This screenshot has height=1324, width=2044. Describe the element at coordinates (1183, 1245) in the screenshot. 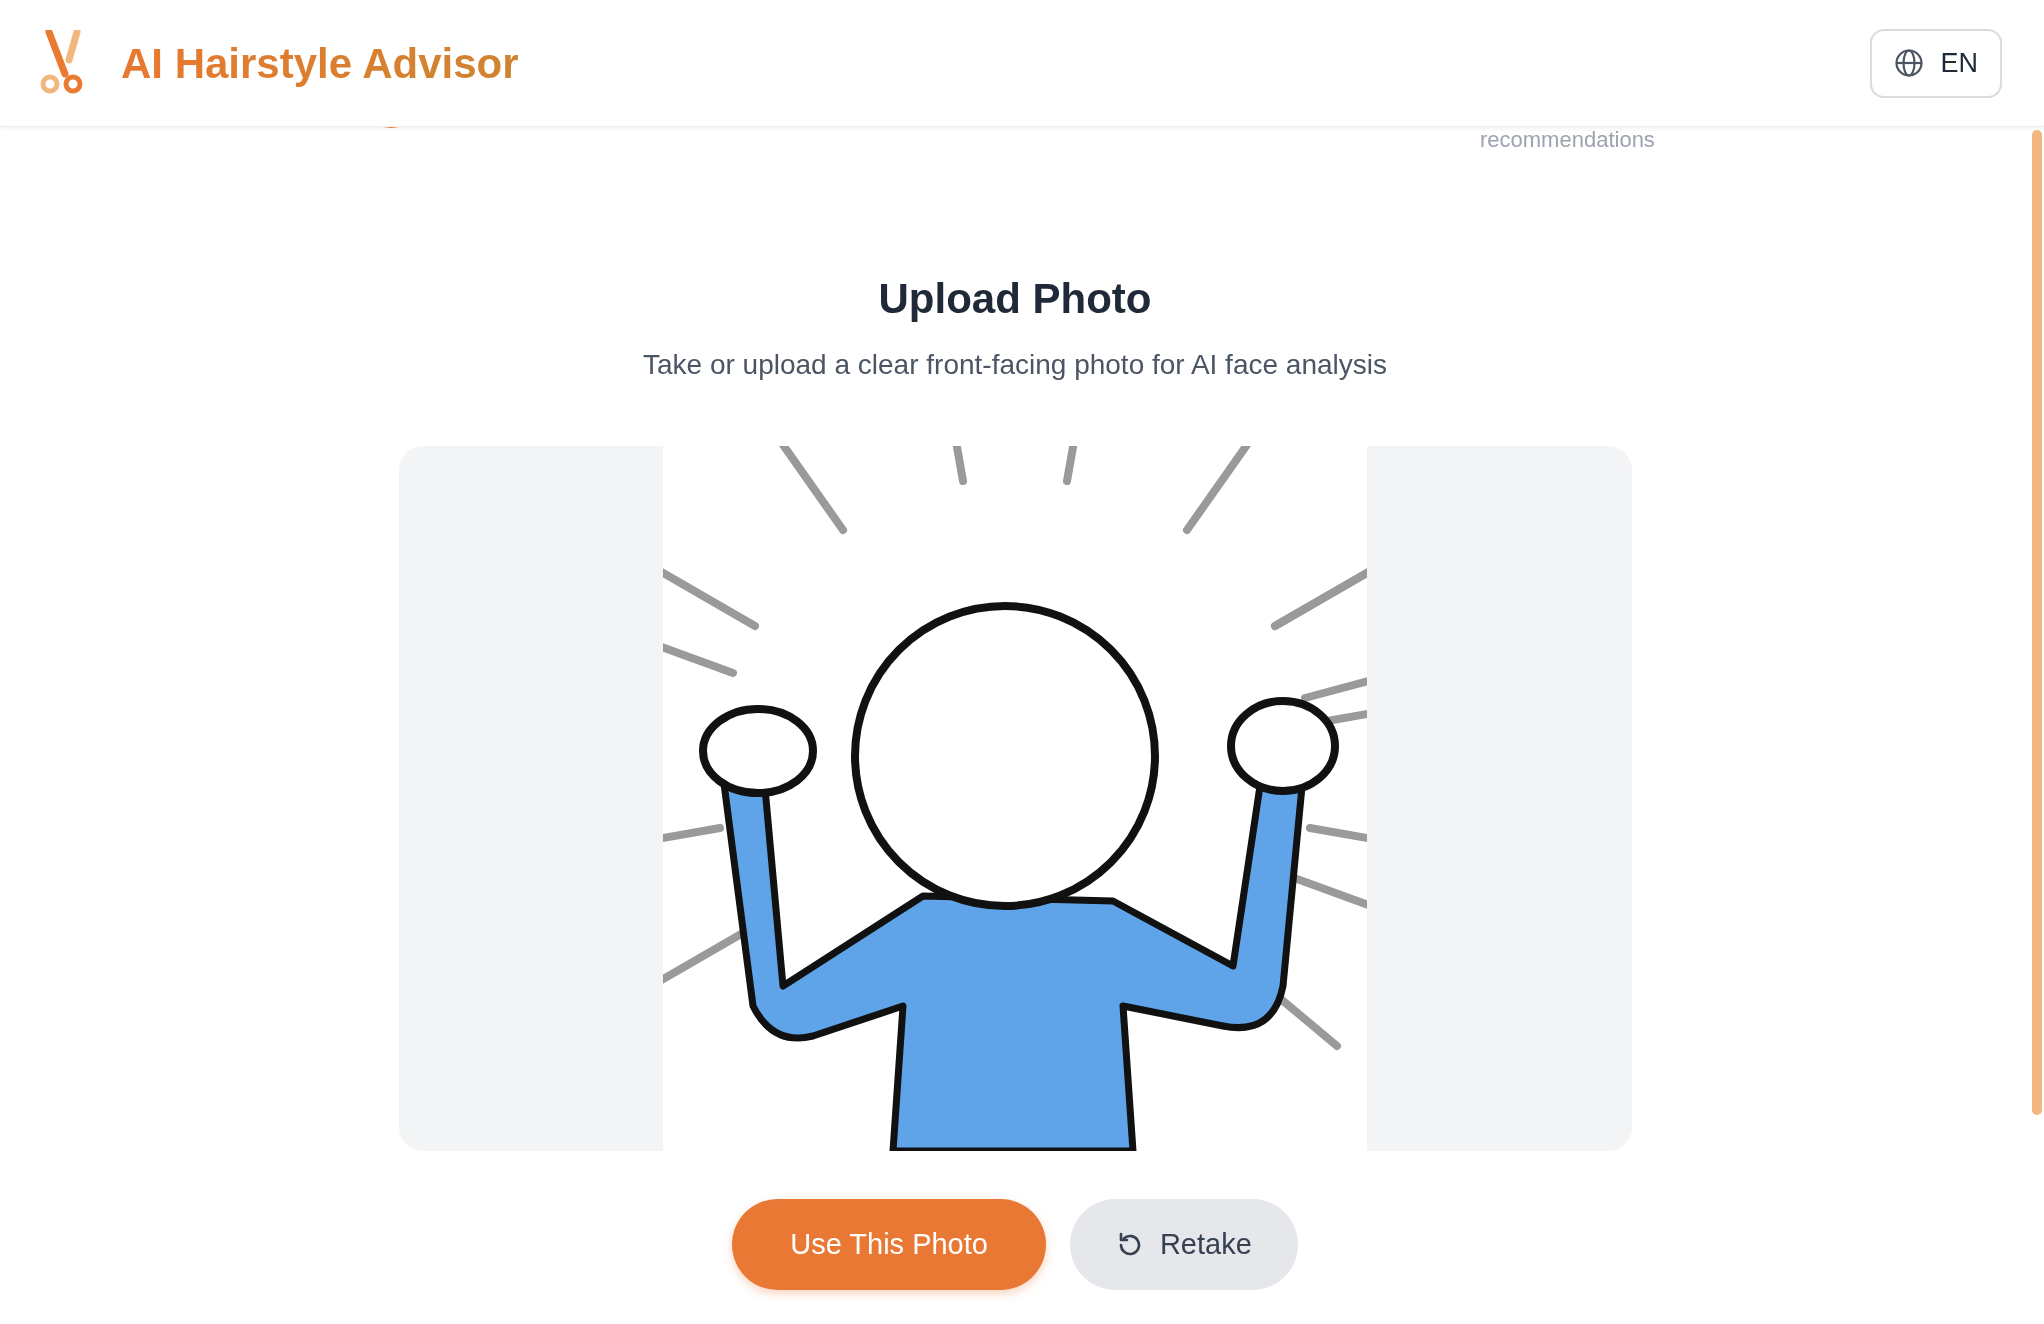

I see `retake-button: Retake` at that location.